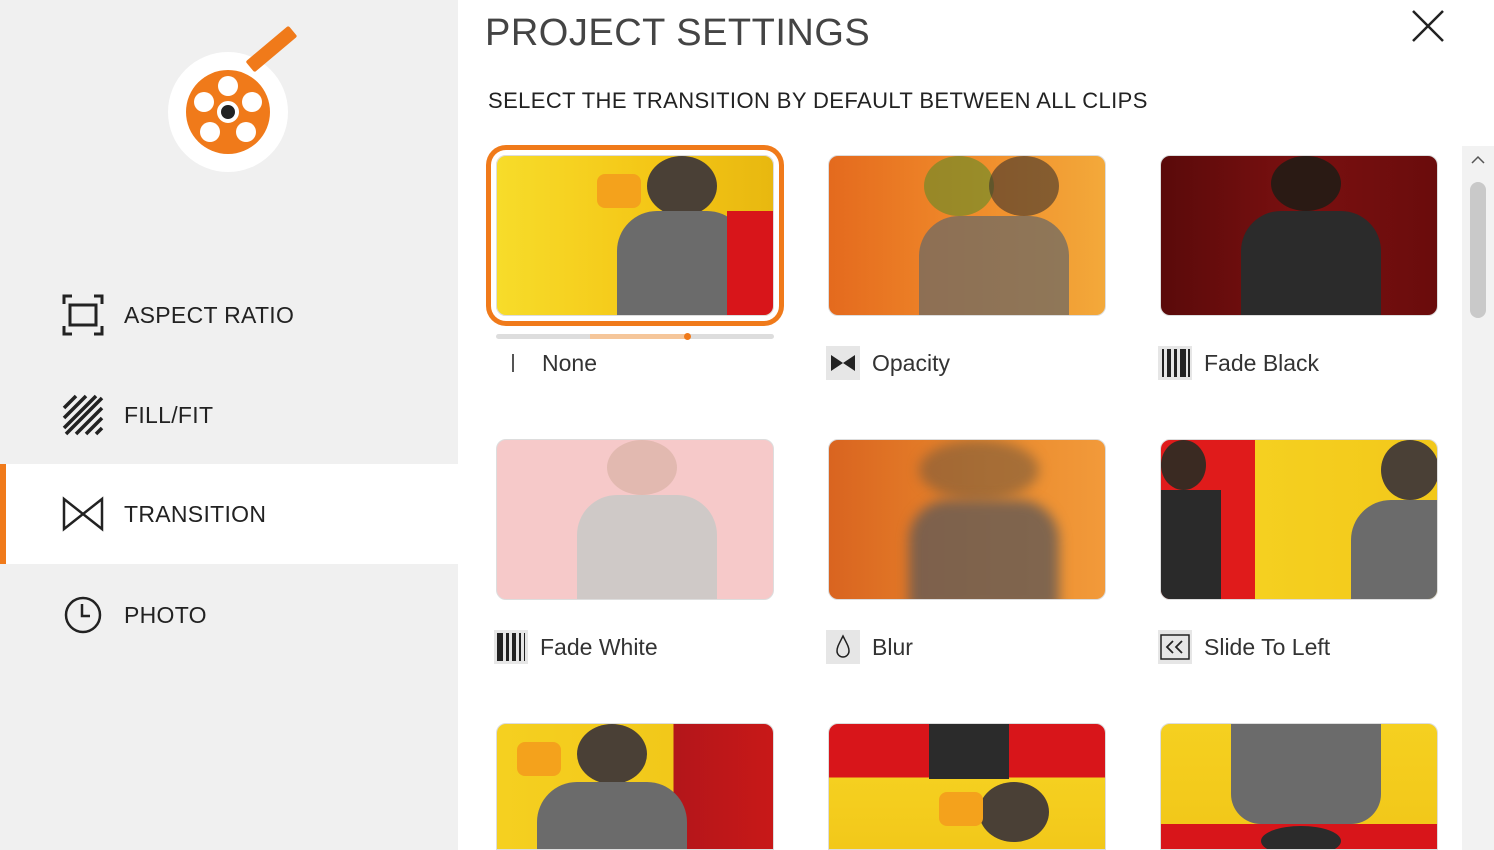 The height and width of the screenshot is (850, 1494). Describe the element at coordinates (83, 315) in the screenshot. I see `aspect-ratio-icon` at that location.